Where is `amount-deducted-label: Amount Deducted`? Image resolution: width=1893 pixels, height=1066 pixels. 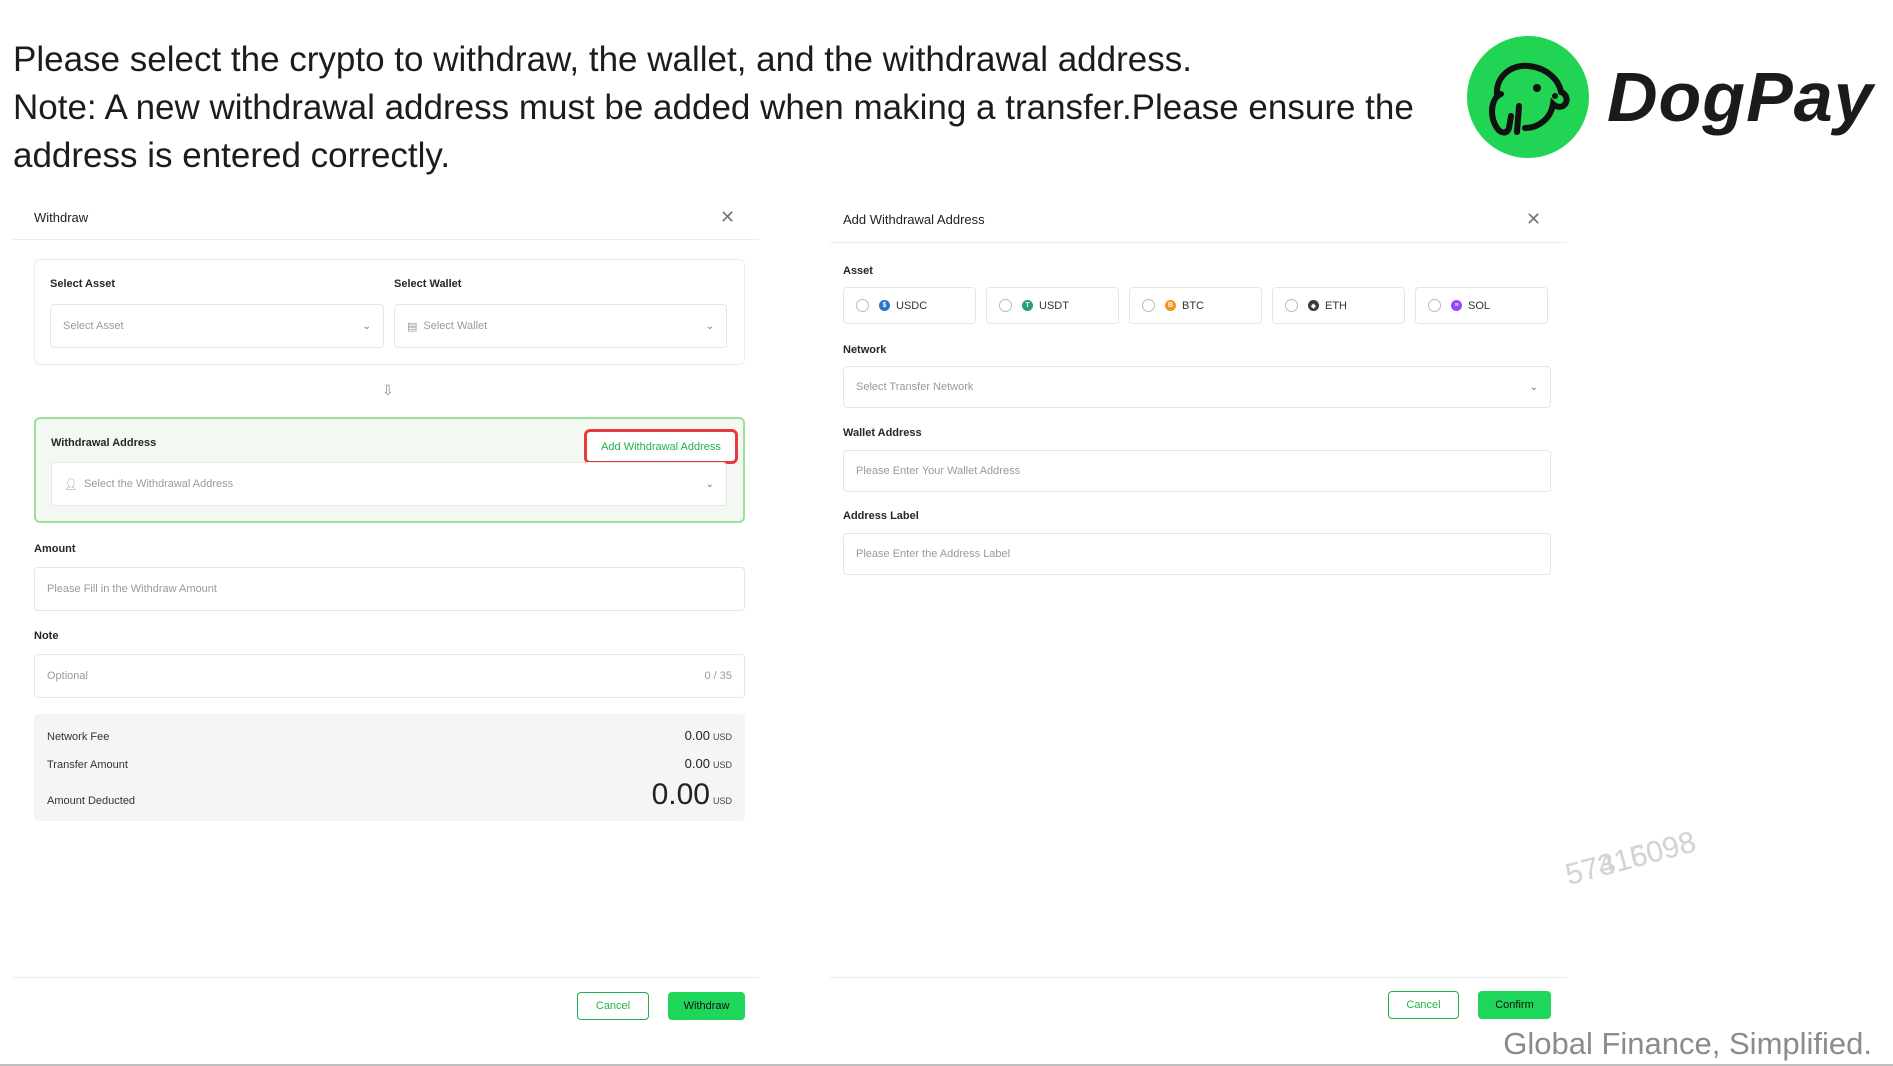 amount-deducted-label: Amount Deducted is located at coordinates (91, 801).